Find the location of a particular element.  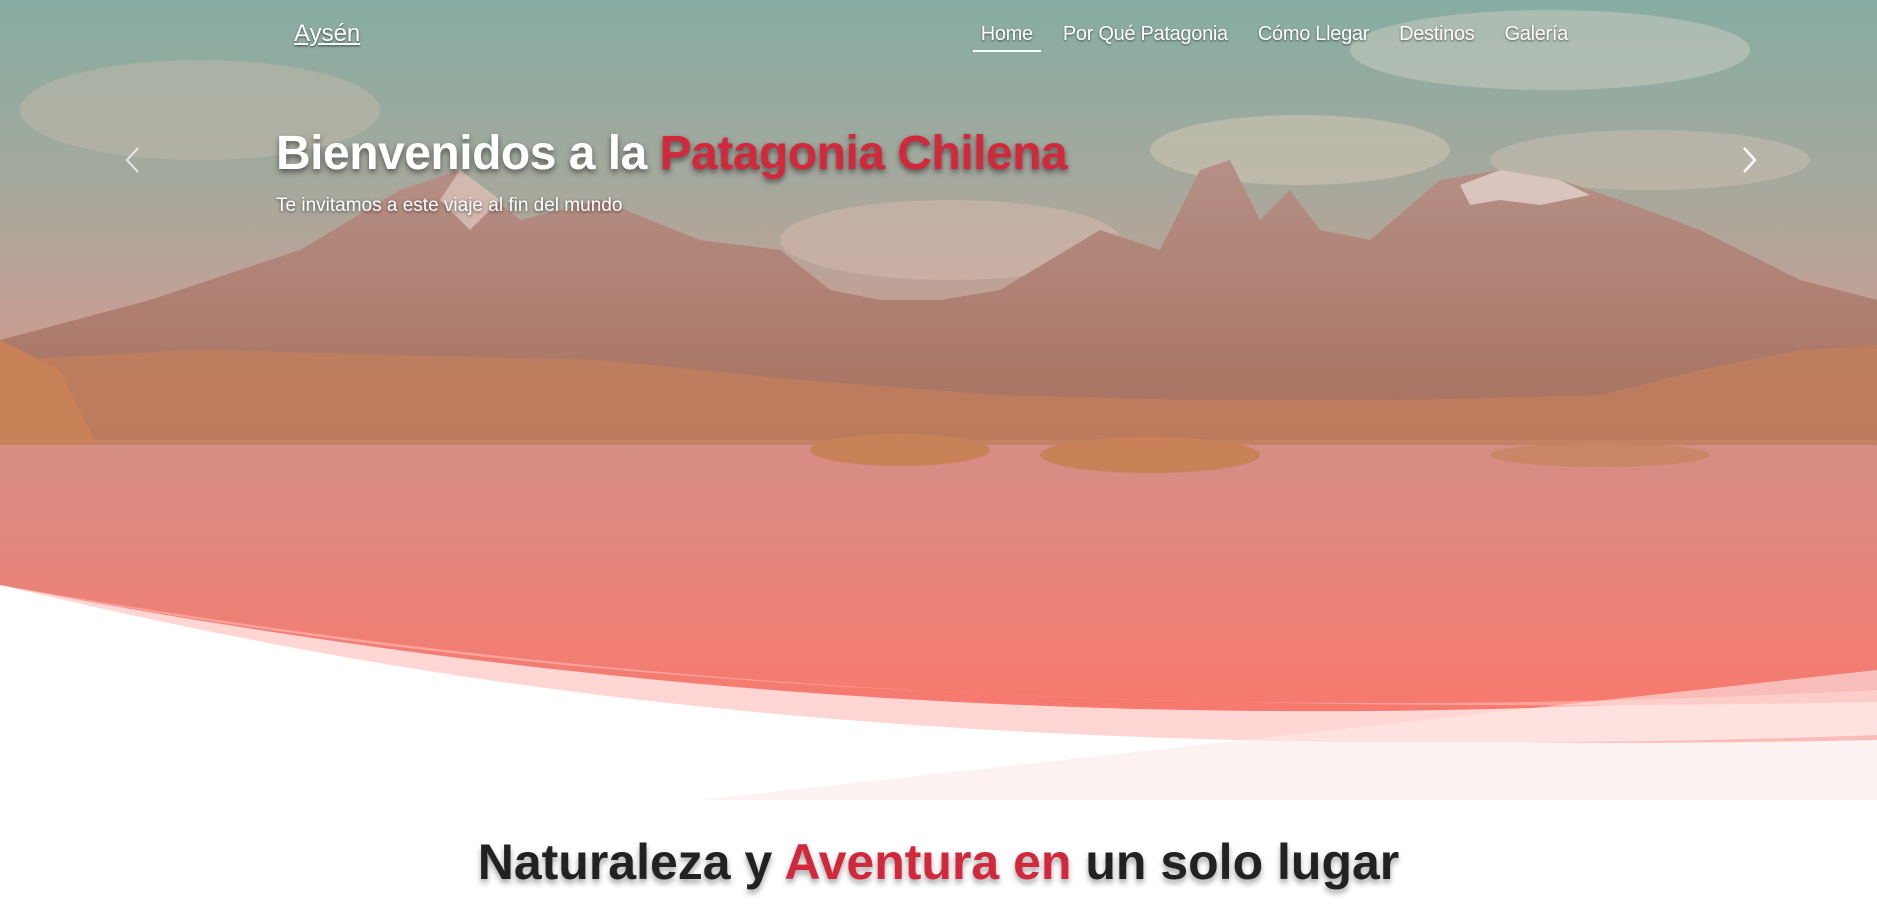

chevron-right-icon is located at coordinates (1750, 160).